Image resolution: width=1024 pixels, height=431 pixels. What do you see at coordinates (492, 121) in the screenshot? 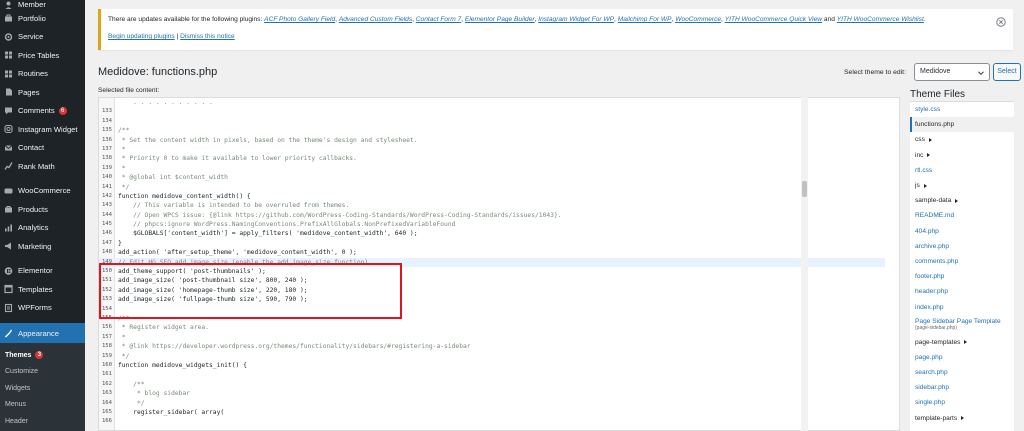
I see `code-line: 134` at bounding box center [492, 121].